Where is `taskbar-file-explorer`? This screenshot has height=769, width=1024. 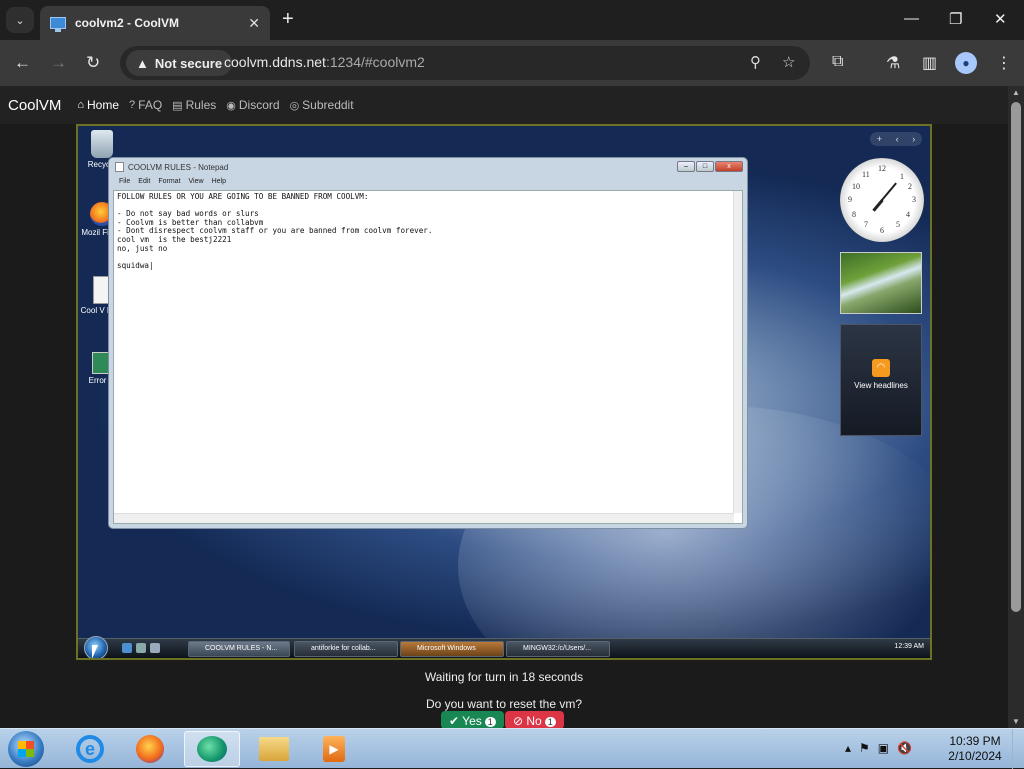
taskbar-file-explorer is located at coordinates (274, 749).